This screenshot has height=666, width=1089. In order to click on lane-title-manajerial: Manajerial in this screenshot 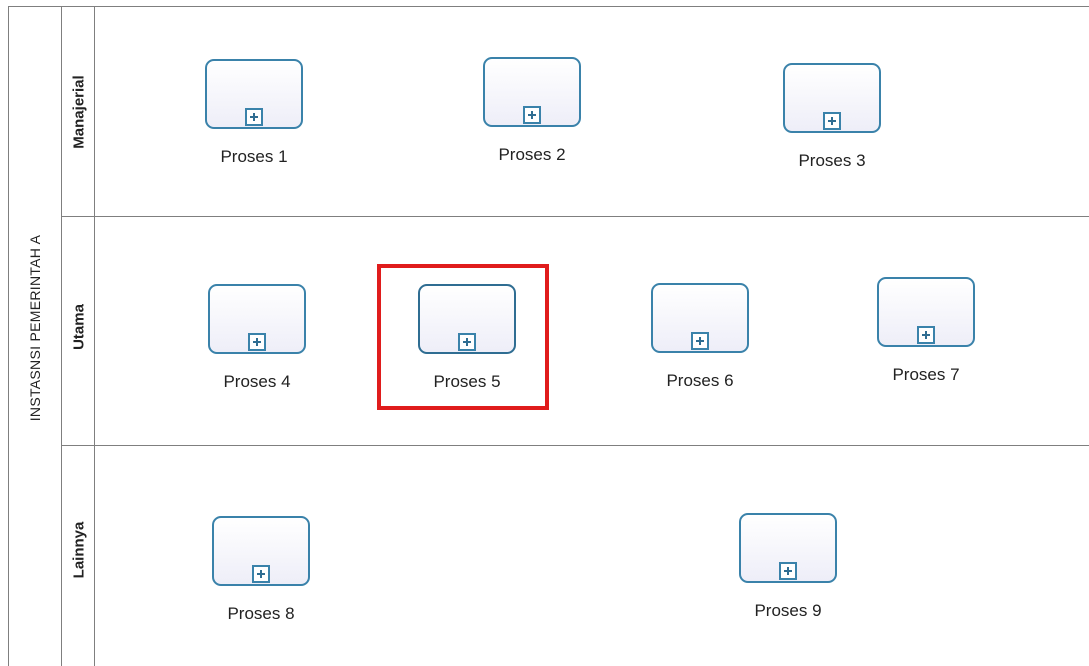, I will do `click(79, 112)`.